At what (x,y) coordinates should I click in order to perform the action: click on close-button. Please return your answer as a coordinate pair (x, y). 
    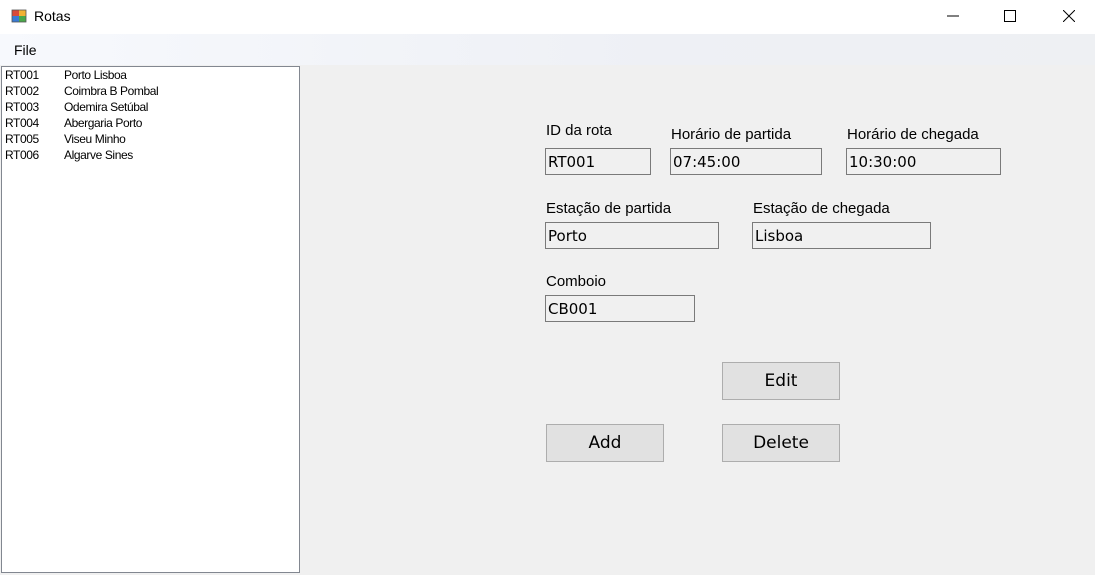
    Looking at the image, I should click on (1069, 16).